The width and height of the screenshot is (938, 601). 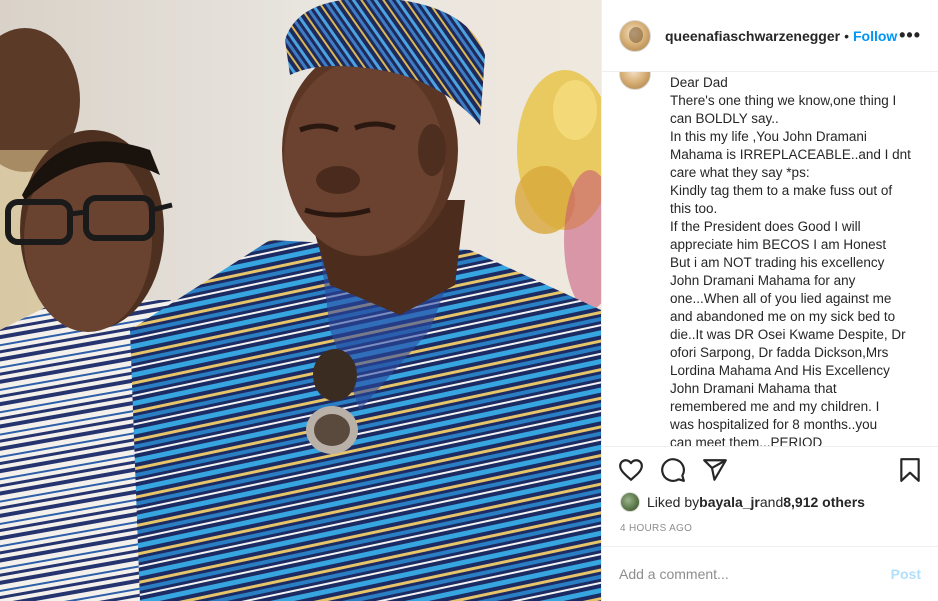 I want to click on avatar, so click(x=635, y=35).